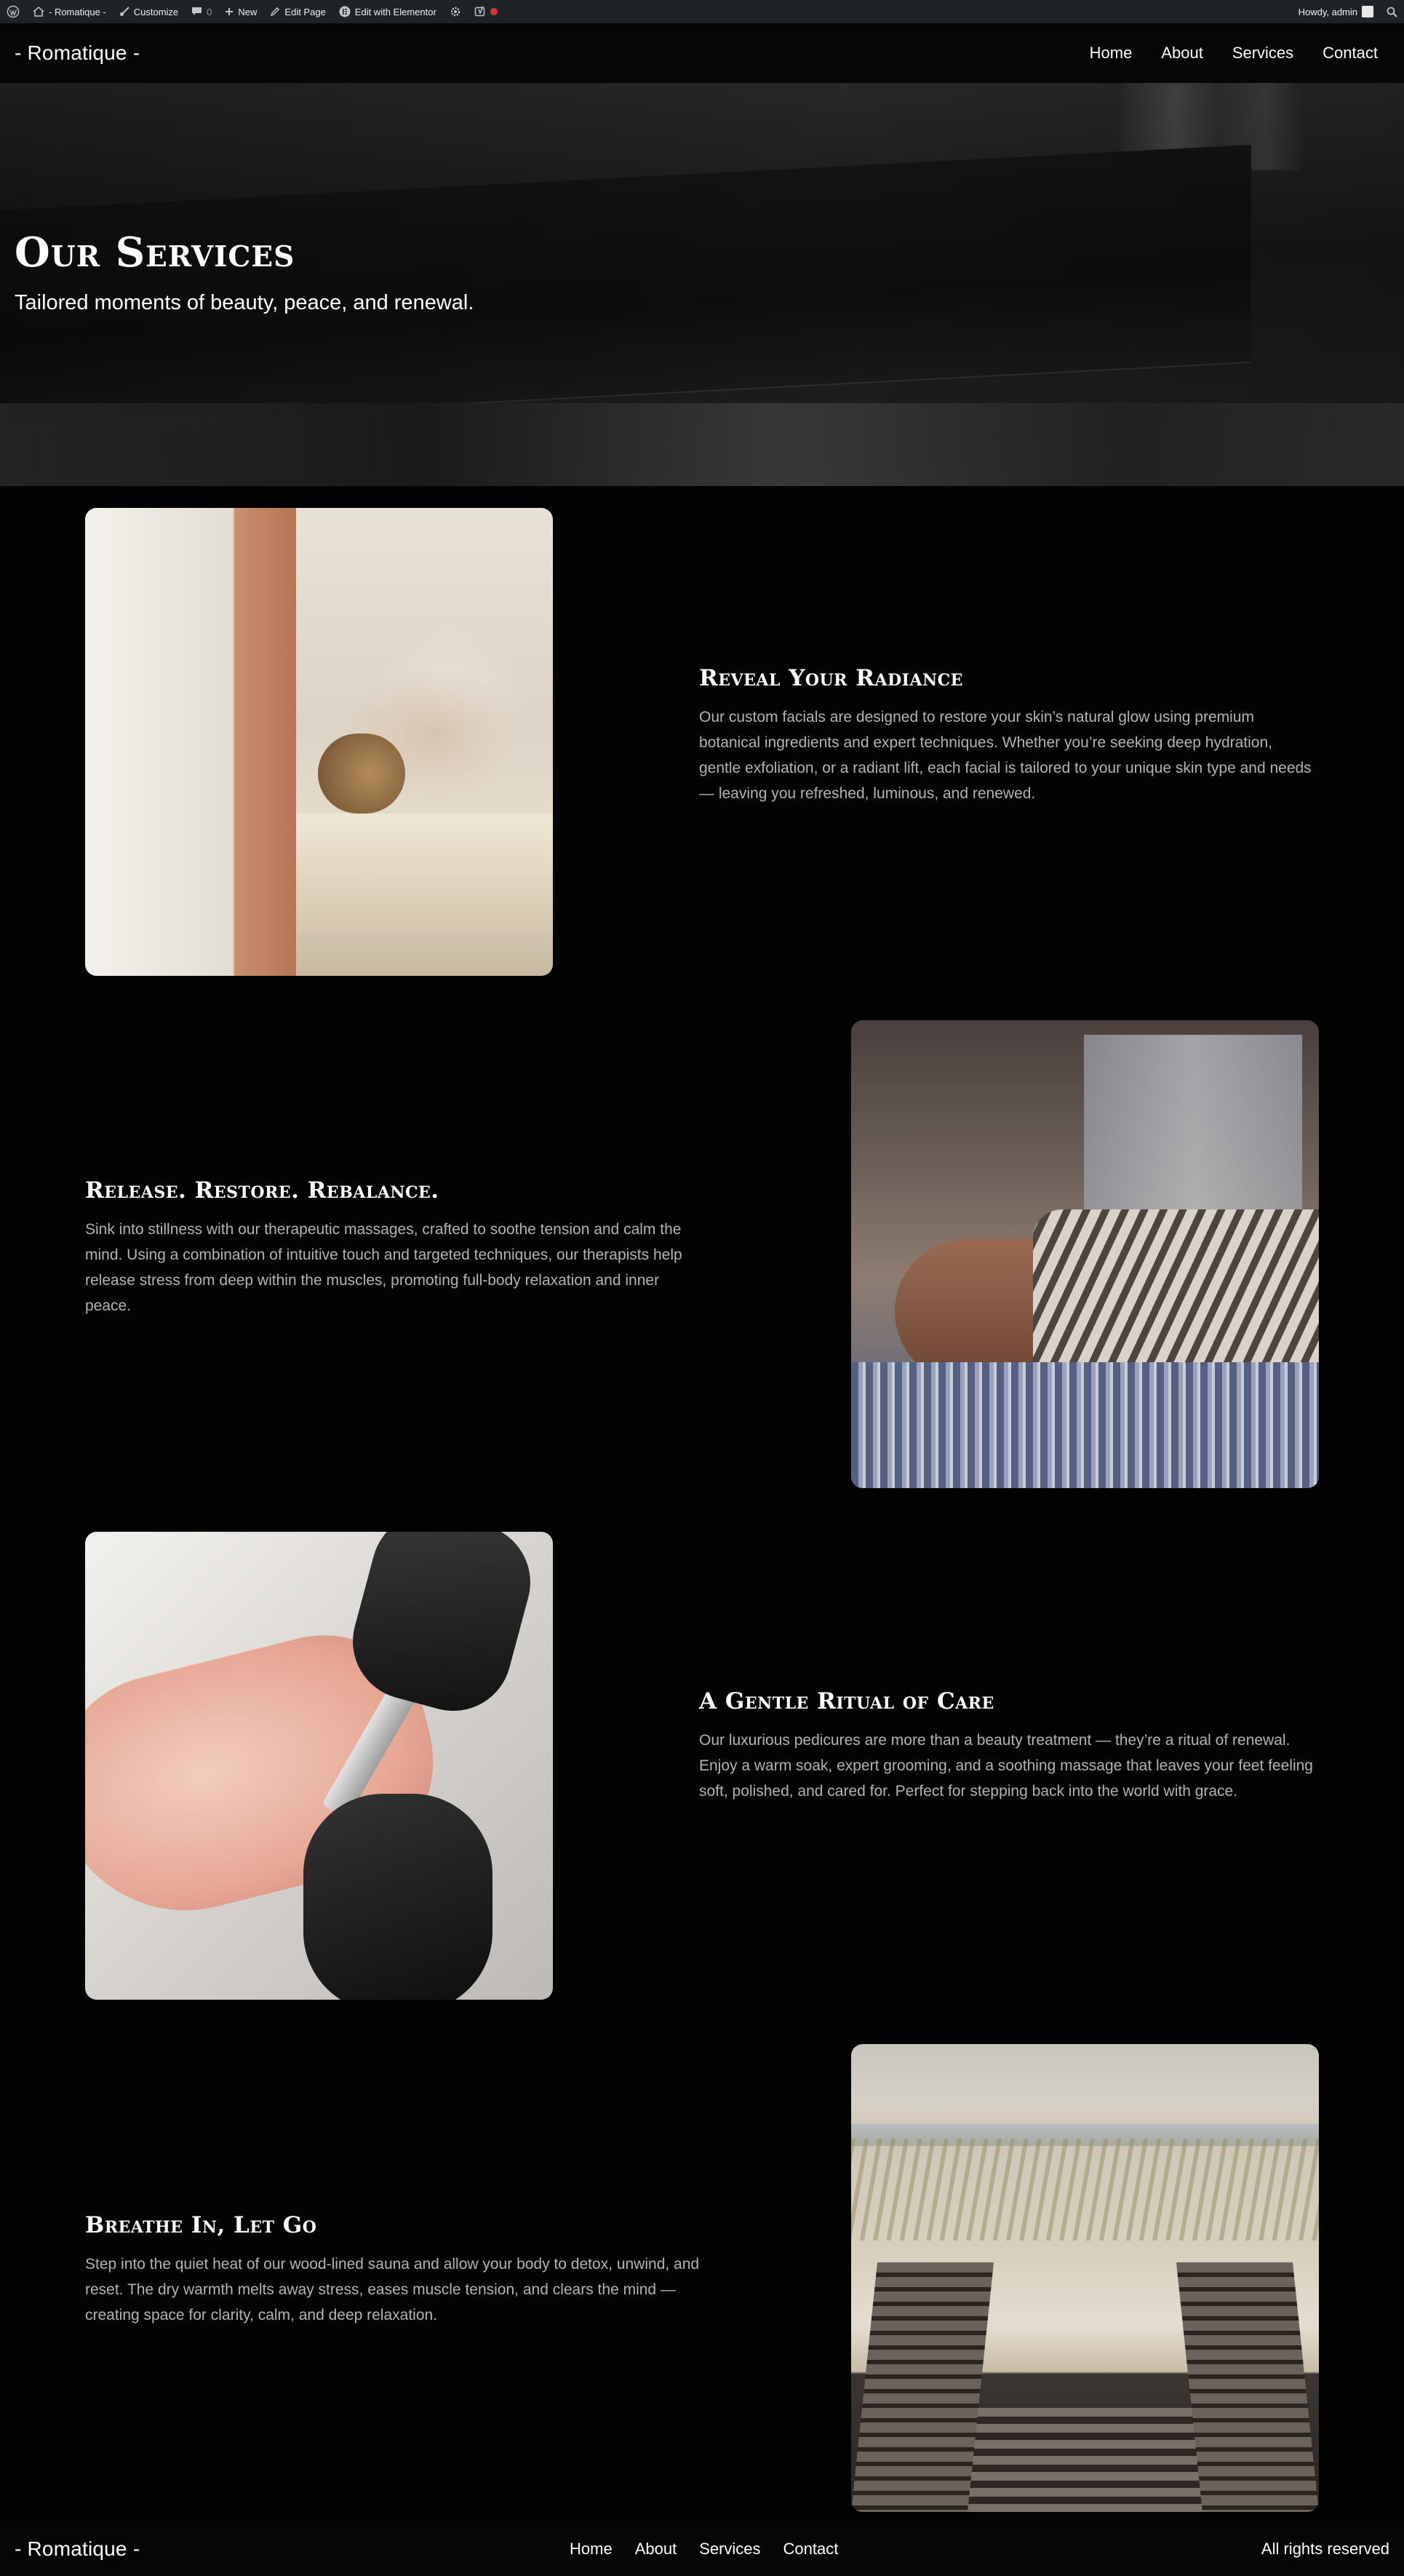 This screenshot has height=2576, width=1404. I want to click on edit-page-label: Edit Page, so click(305, 11).